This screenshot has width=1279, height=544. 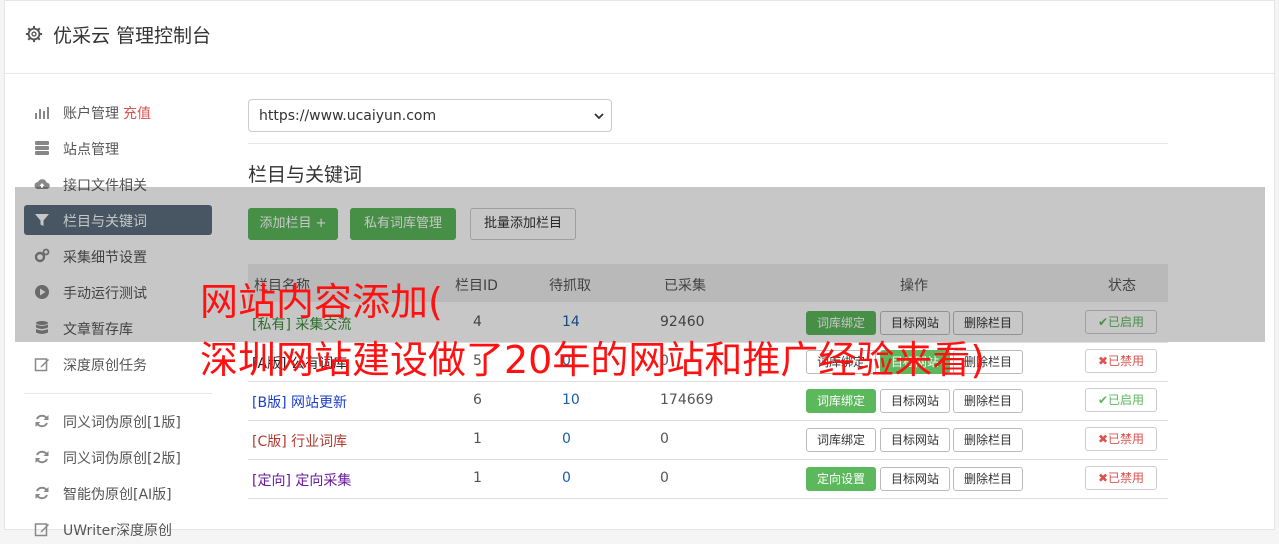 What do you see at coordinates (305, 175) in the screenshot?
I see `section-title: 栏目与关键词` at bounding box center [305, 175].